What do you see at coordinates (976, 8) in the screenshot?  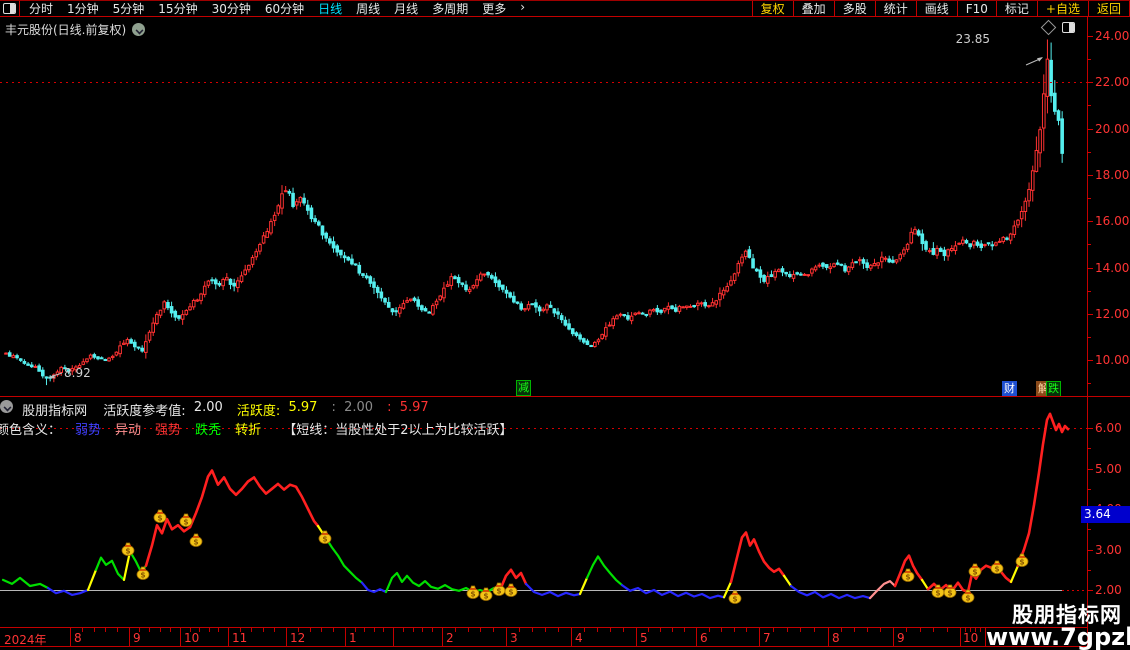 I see `action-item-F10: F10` at bounding box center [976, 8].